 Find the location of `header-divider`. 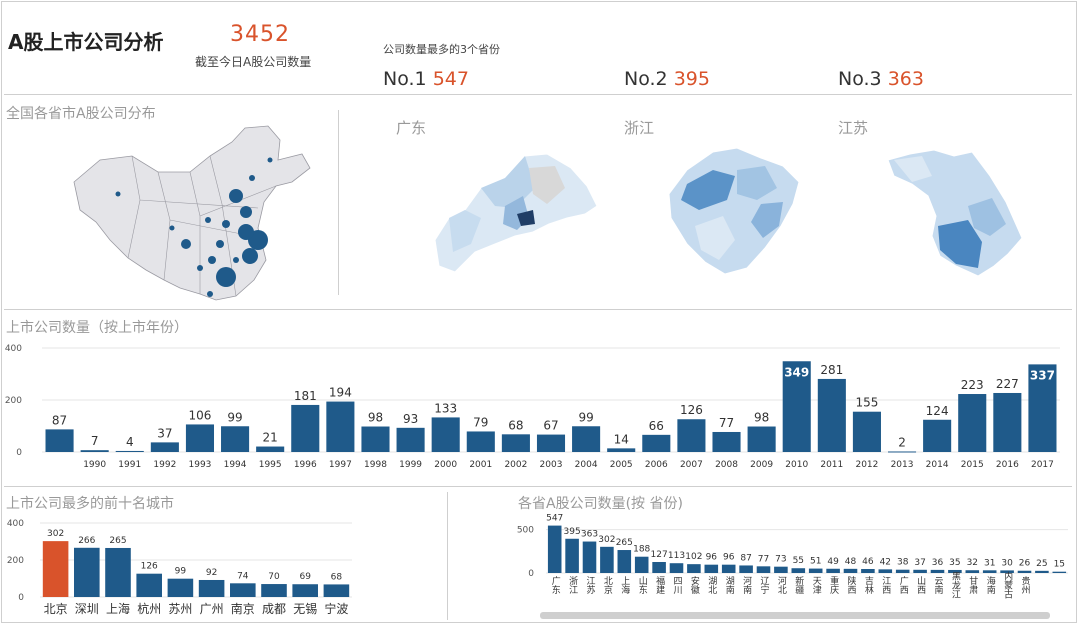

header-divider is located at coordinates (538, 94).